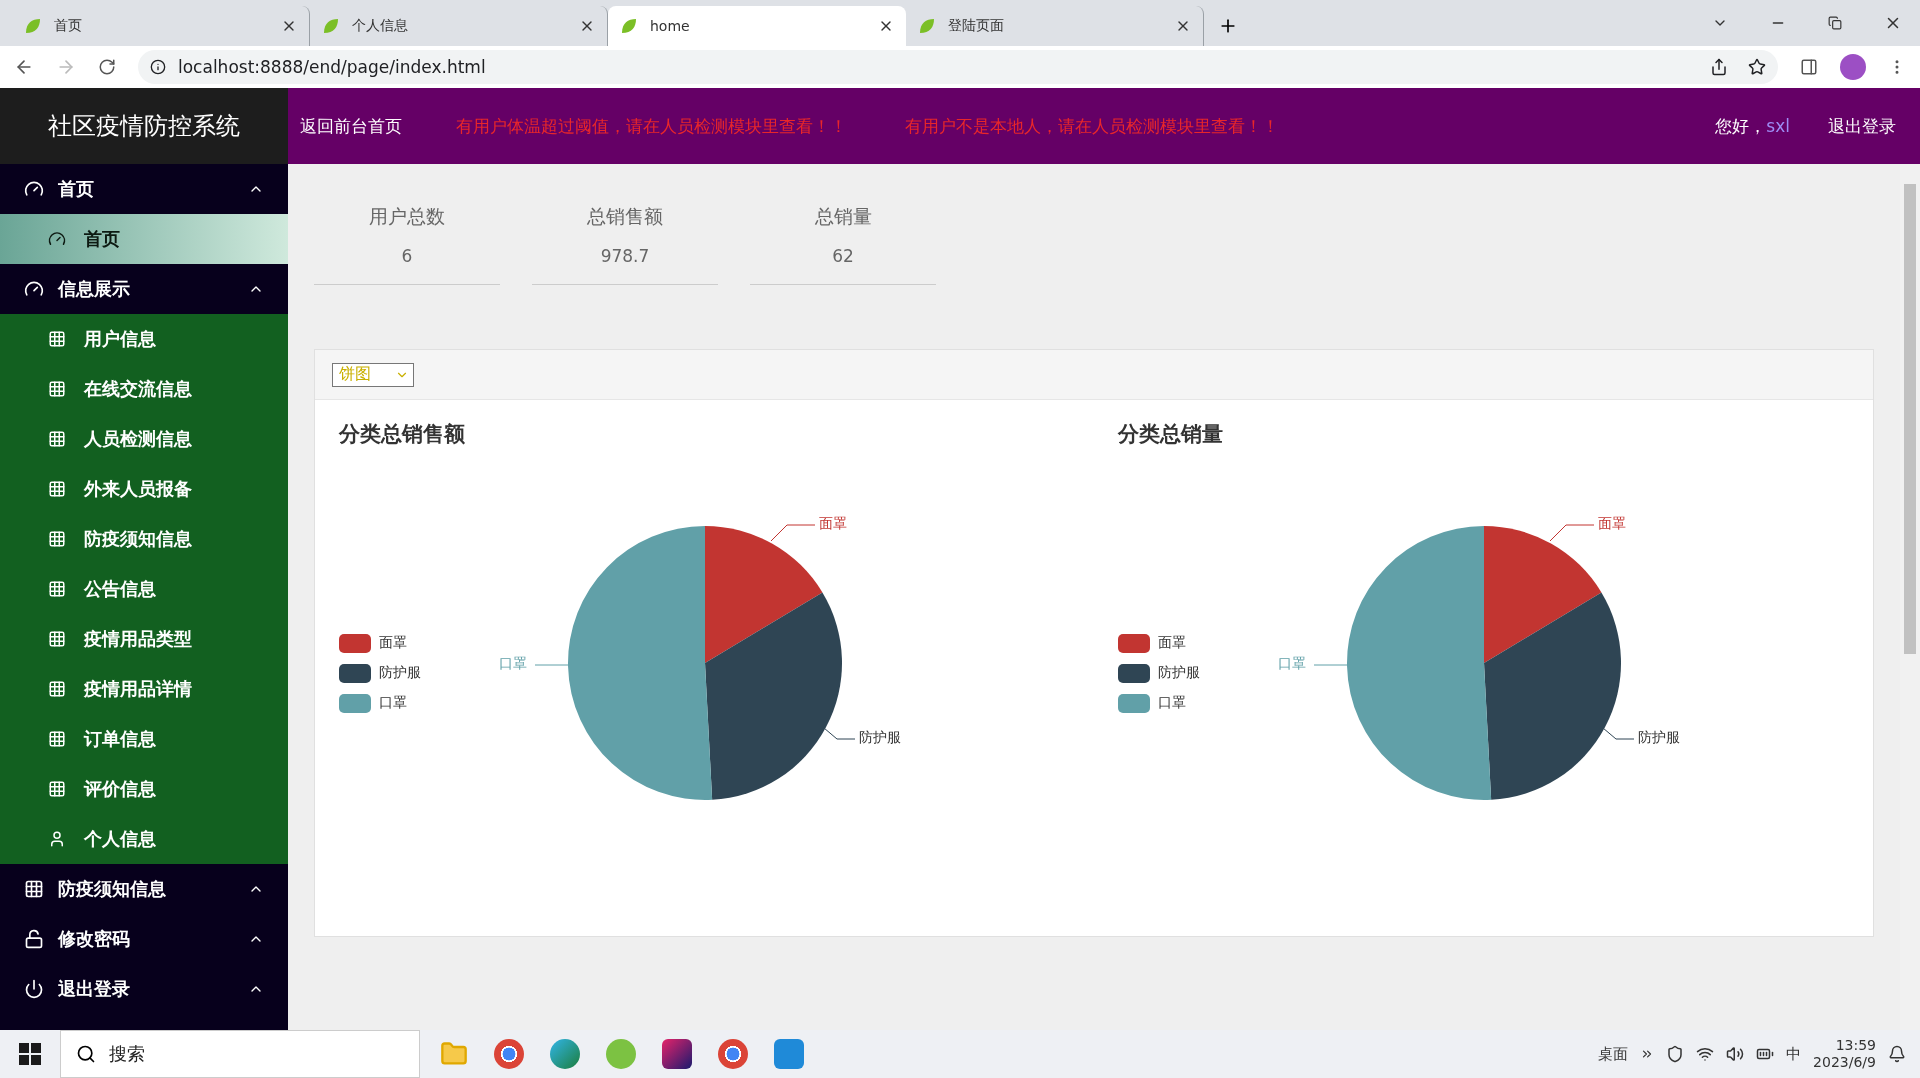 The width and height of the screenshot is (1920, 1078). I want to click on home-link: 返回前台首页, so click(351, 126).